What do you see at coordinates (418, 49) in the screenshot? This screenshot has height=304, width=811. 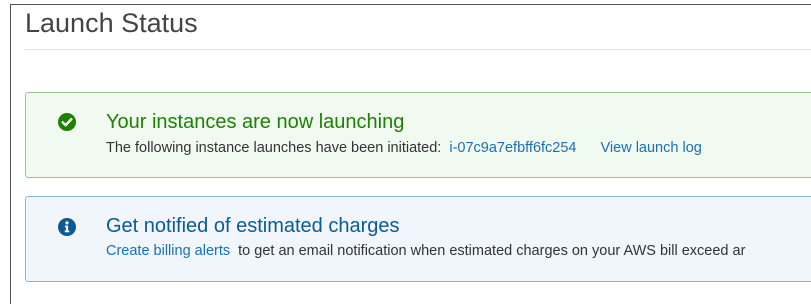 I see `title-divider` at bounding box center [418, 49].